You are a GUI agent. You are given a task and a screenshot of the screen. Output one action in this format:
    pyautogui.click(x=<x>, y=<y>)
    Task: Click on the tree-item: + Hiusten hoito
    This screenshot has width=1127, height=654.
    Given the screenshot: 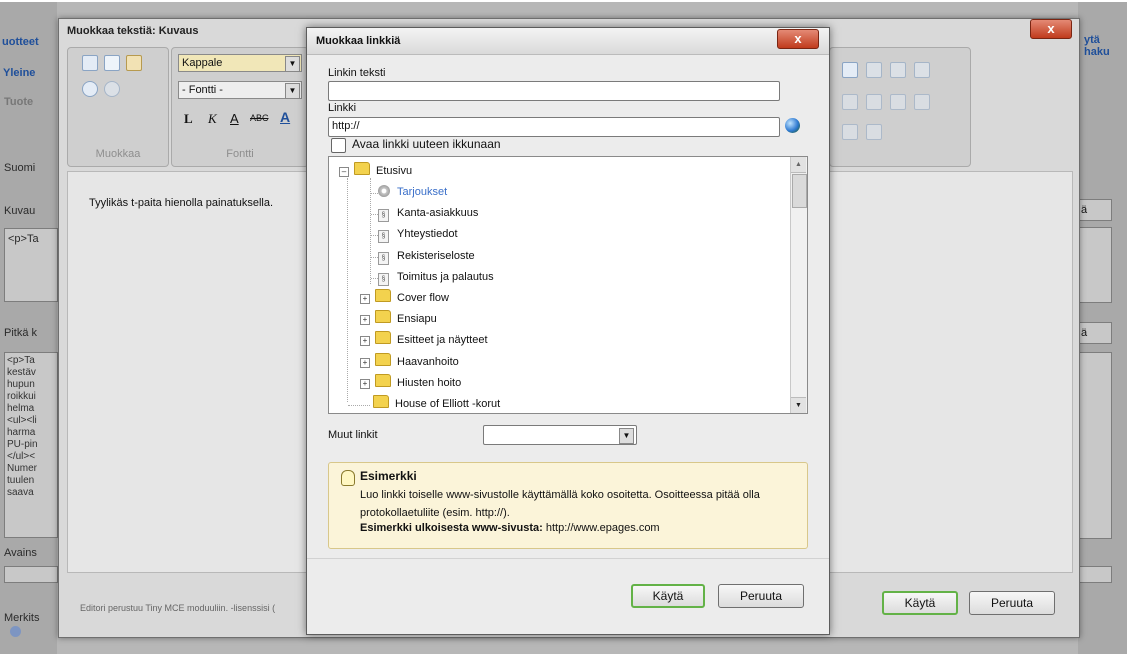 What is the action you would take?
    pyautogui.click(x=410, y=383)
    